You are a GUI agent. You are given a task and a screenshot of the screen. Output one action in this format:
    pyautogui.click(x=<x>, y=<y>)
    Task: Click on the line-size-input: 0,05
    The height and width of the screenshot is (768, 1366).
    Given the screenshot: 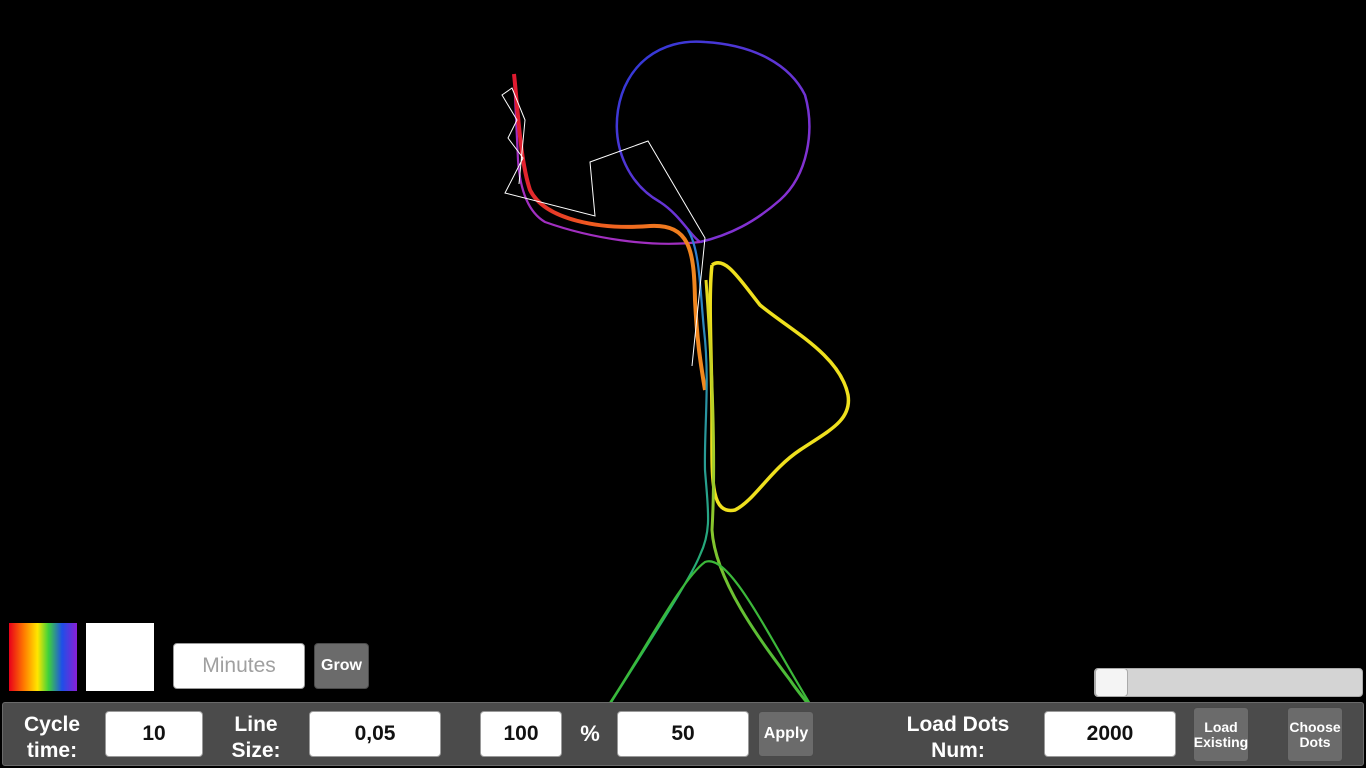 What is the action you would take?
    pyautogui.click(x=375, y=734)
    